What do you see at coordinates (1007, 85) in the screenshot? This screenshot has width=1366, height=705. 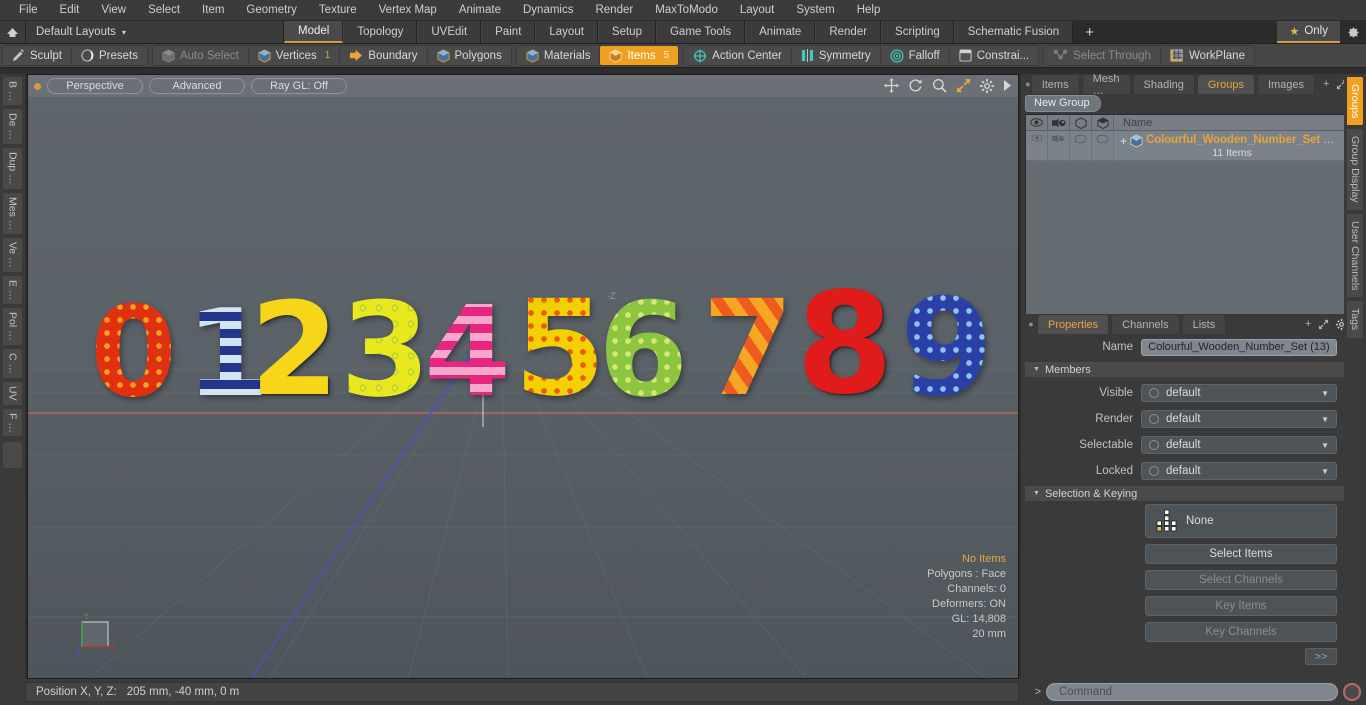 I see `arrow-right-icon` at bounding box center [1007, 85].